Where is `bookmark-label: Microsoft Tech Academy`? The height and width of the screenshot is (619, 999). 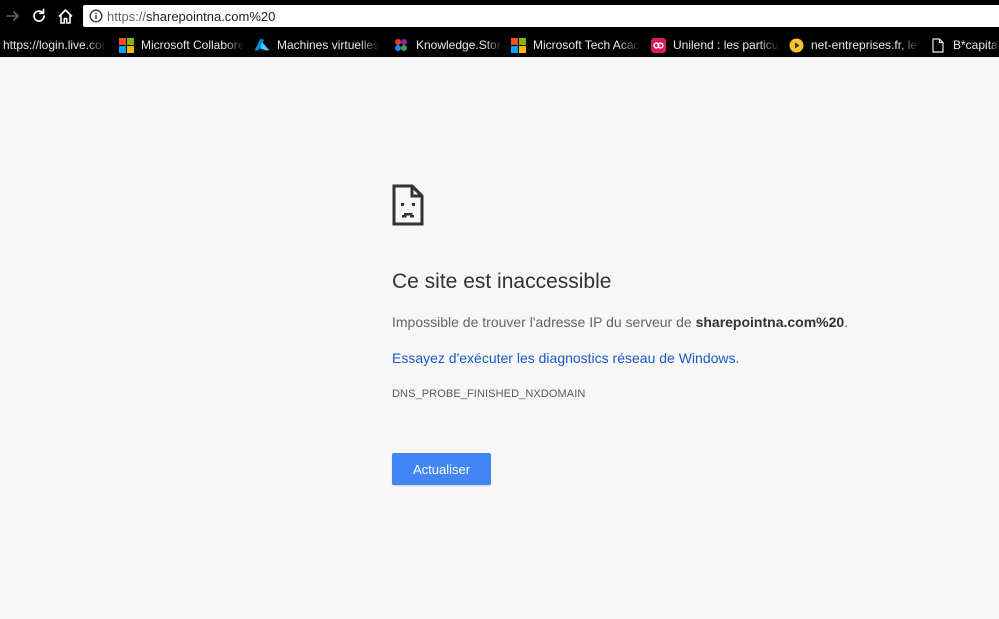
bookmark-label: Microsoft Tech Academy is located at coordinates (586, 45).